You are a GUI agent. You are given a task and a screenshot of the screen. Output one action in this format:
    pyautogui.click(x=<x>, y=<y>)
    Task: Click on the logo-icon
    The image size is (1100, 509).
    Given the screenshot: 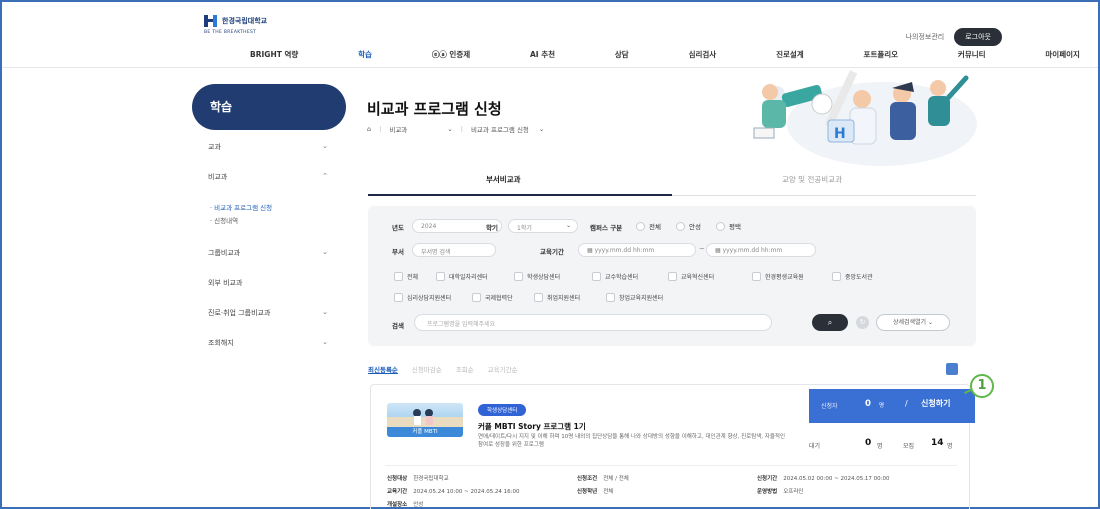 What is the action you would take?
    pyautogui.click(x=211, y=21)
    